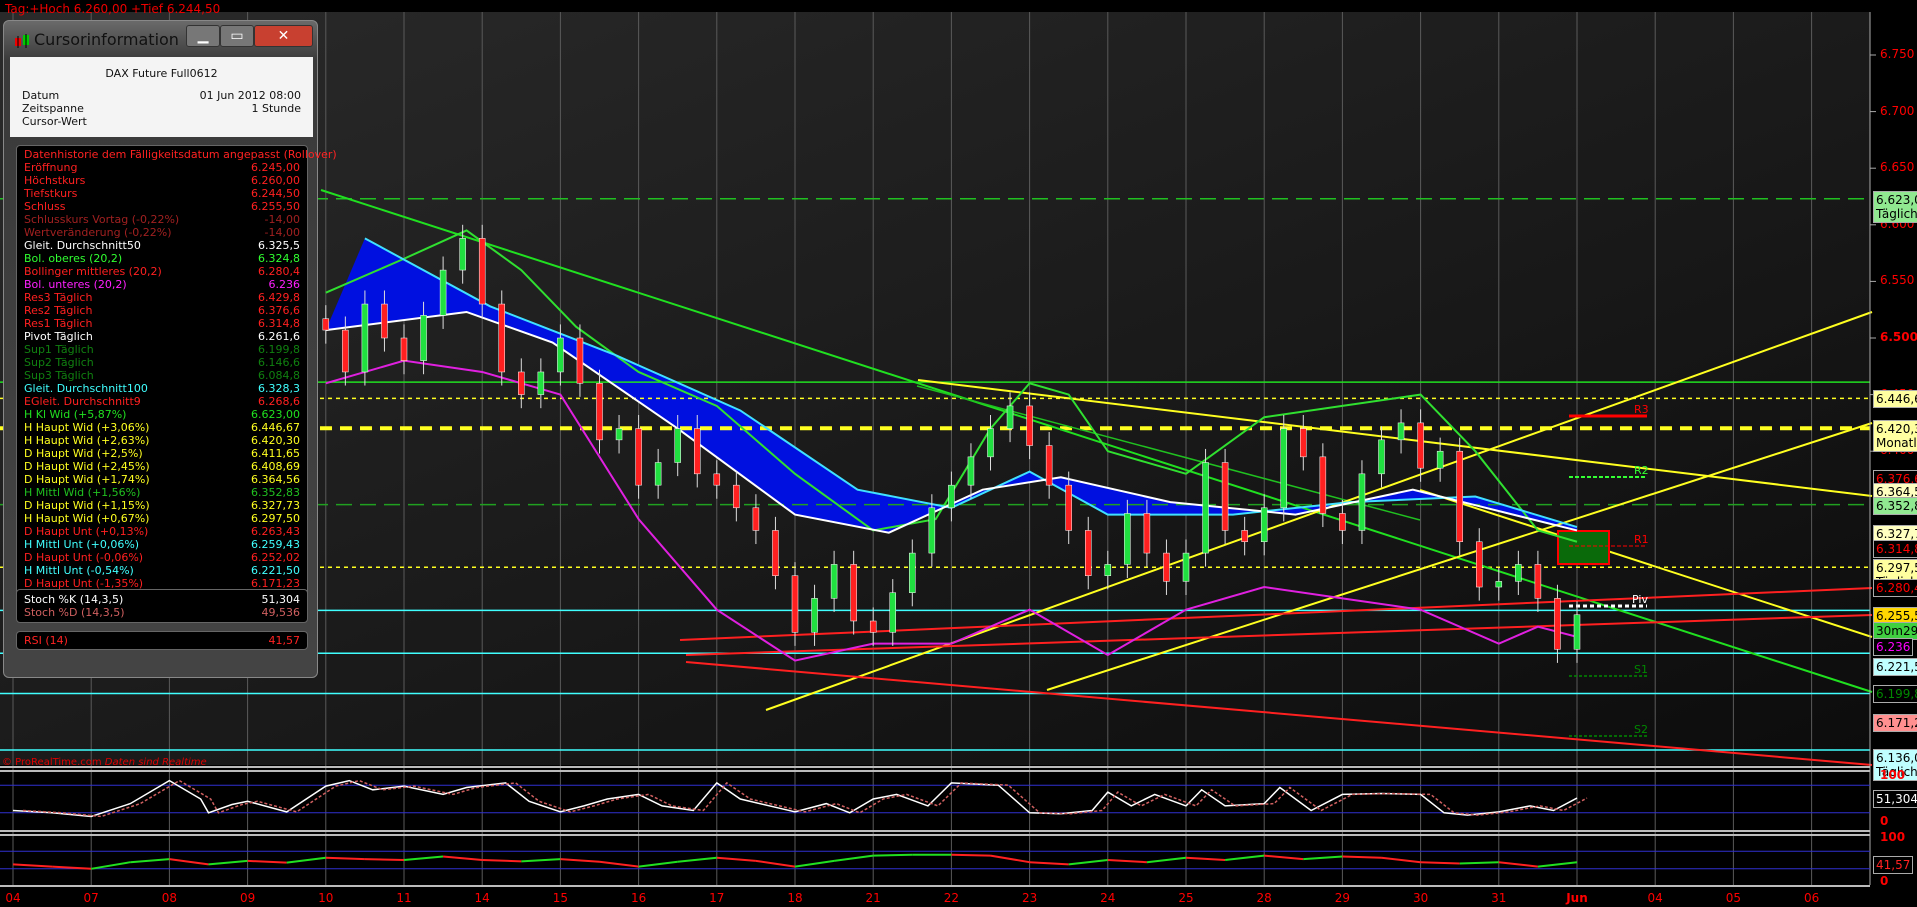 This screenshot has width=1917, height=907. What do you see at coordinates (79, 570) in the screenshot?
I see `indicator-label: H Mittl Unt (-0,54%)` at bounding box center [79, 570].